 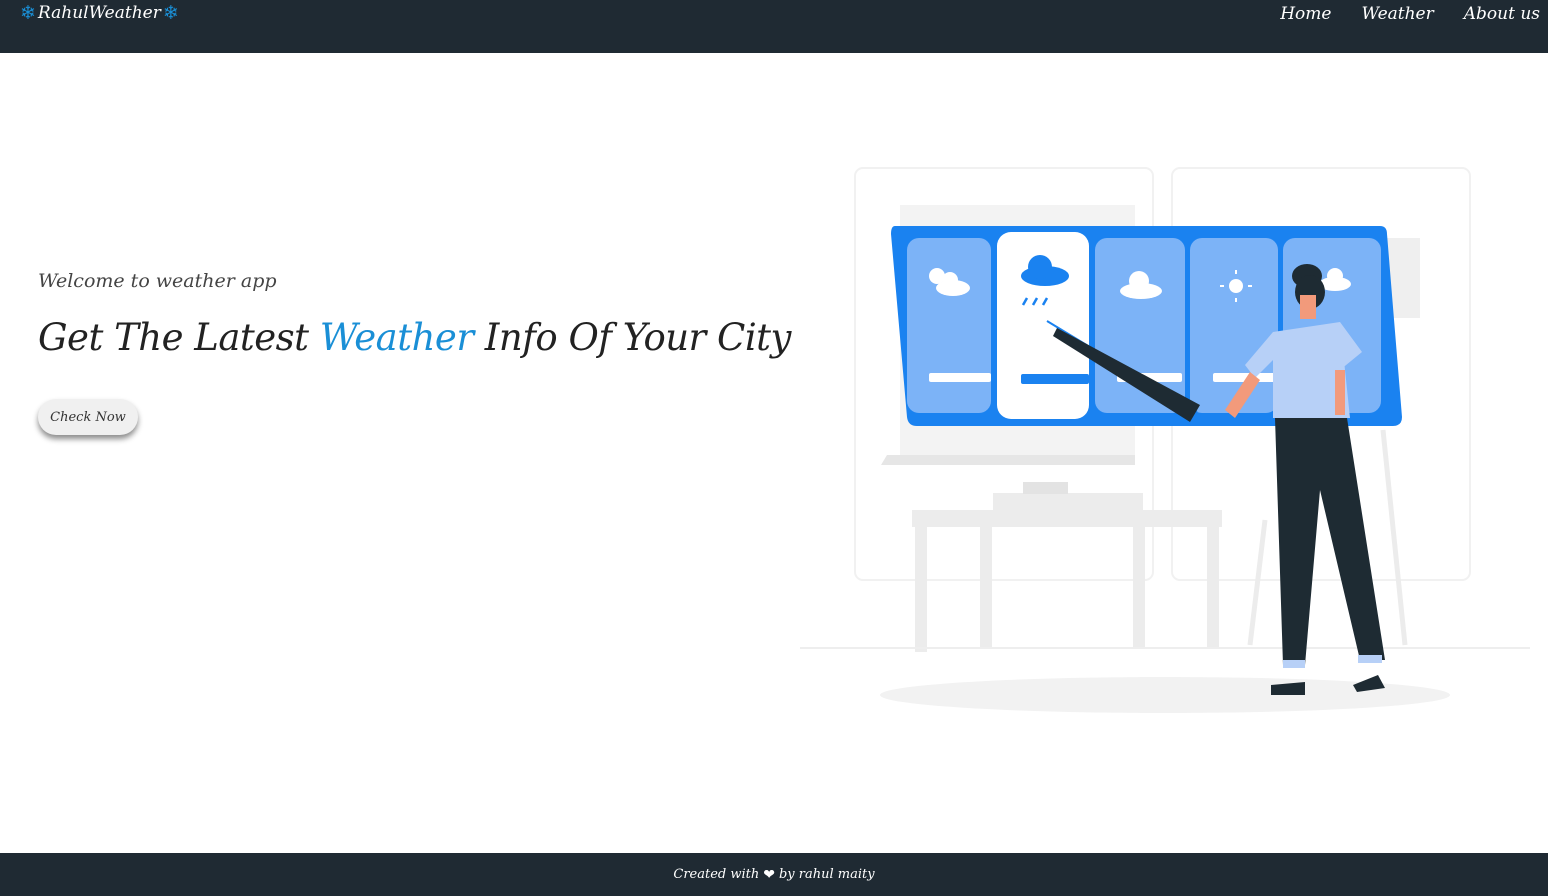 What do you see at coordinates (157, 281) in the screenshot?
I see `welcome-text: Welcome to weather app` at bounding box center [157, 281].